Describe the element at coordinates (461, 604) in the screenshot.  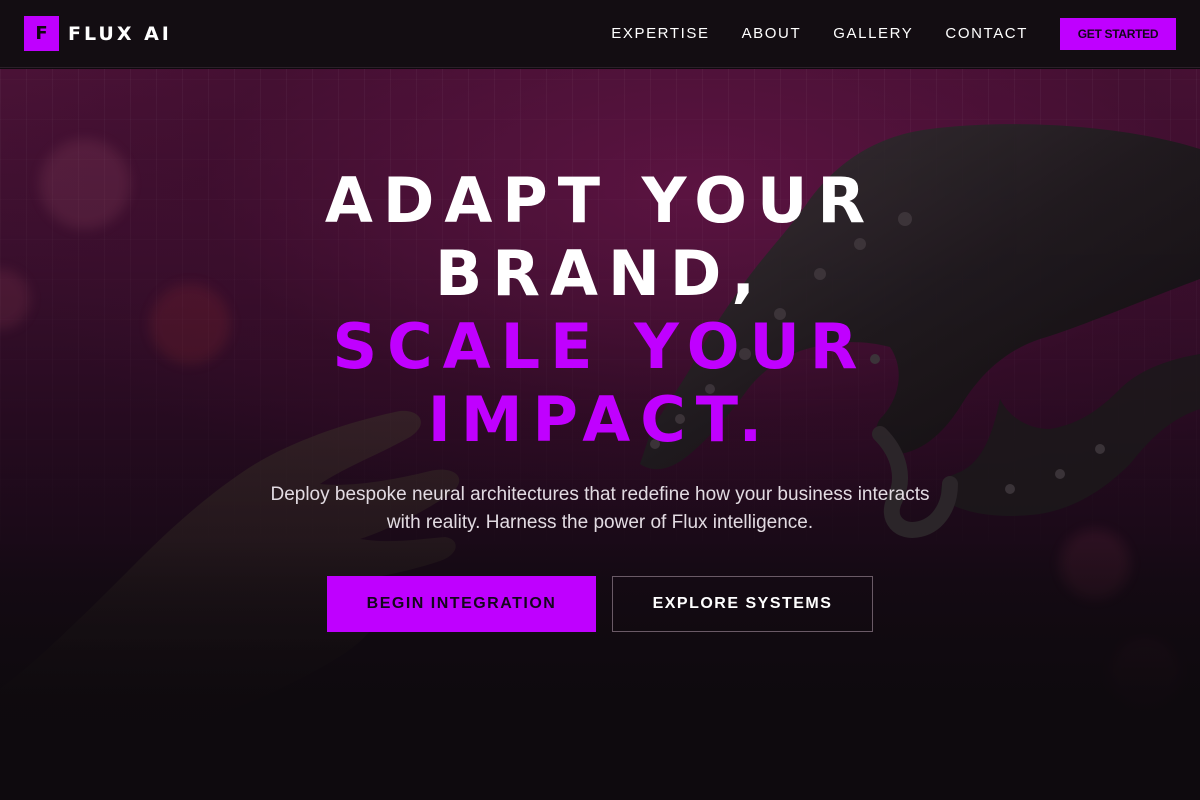
I see `begin-integration-button: BEGIN INTEGRATION` at that location.